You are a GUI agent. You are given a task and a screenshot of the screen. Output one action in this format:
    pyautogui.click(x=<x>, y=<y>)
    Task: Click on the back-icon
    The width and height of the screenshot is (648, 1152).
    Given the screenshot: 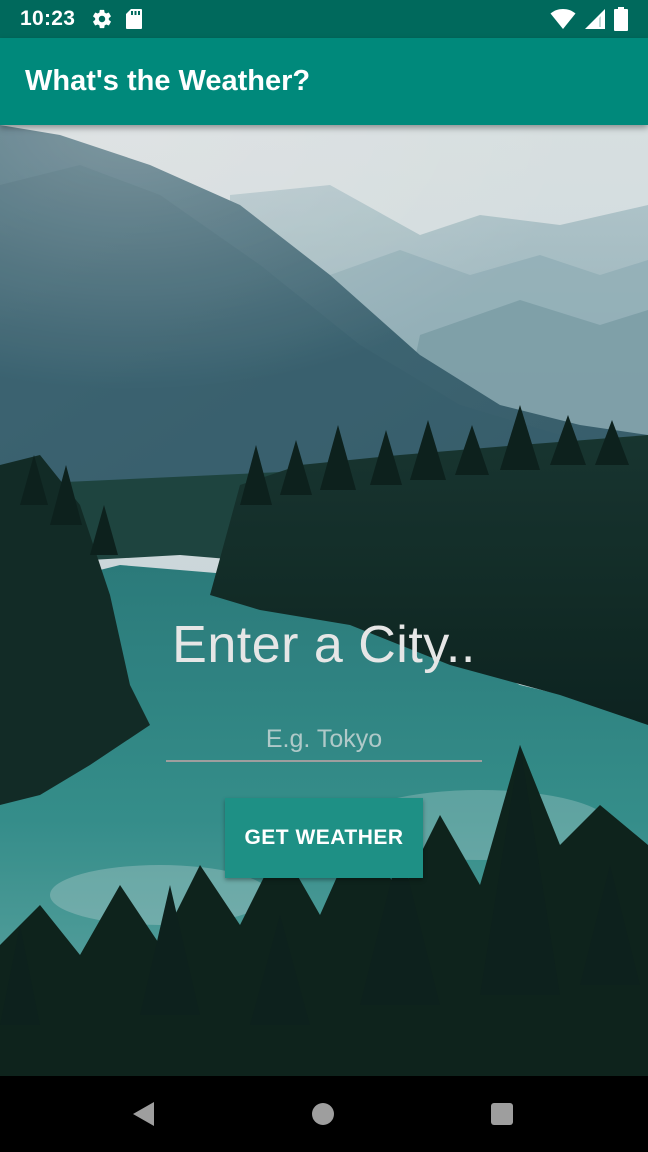 What is the action you would take?
    pyautogui.click(x=143, y=1114)
    